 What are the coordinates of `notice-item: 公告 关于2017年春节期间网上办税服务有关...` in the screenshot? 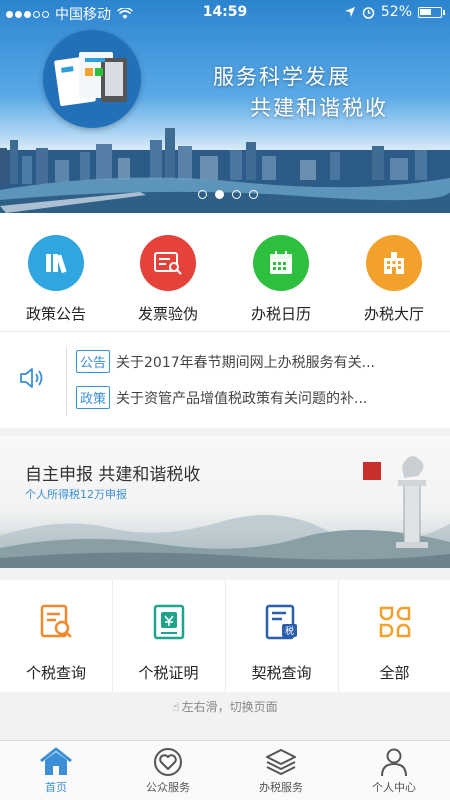 It's located at (256, 361).